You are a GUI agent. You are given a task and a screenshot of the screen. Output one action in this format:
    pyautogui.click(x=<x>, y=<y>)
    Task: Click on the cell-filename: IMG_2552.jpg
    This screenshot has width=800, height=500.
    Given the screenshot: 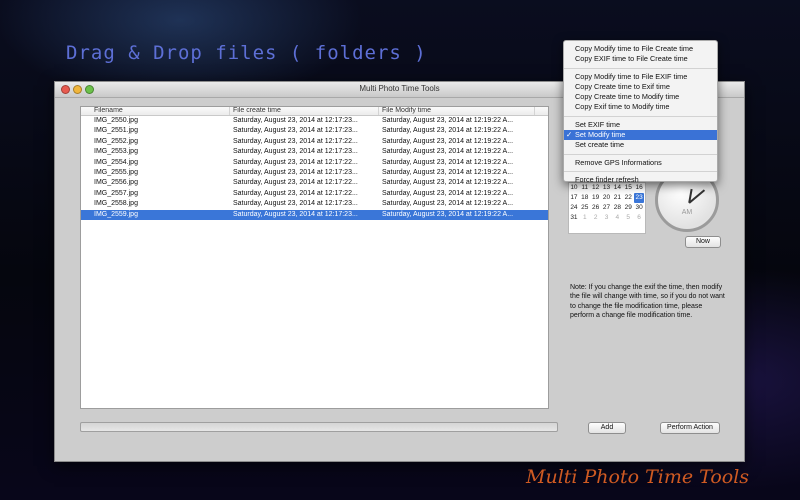 What is the action you would take?
    pyautogui.click(x=116, y=141)
    